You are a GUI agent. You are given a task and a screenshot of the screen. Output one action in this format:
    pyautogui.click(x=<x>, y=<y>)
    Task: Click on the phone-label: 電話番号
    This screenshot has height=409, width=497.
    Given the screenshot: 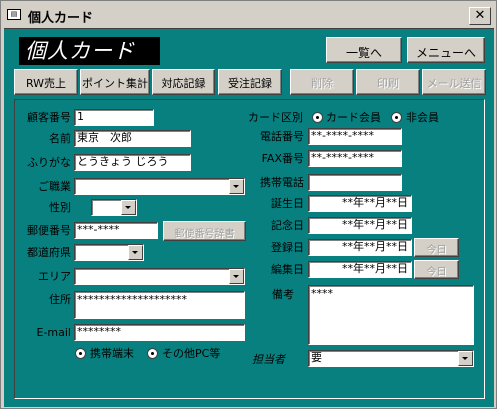 What is the action you would take?
    pyautogui.click(x=282, y=136)
    